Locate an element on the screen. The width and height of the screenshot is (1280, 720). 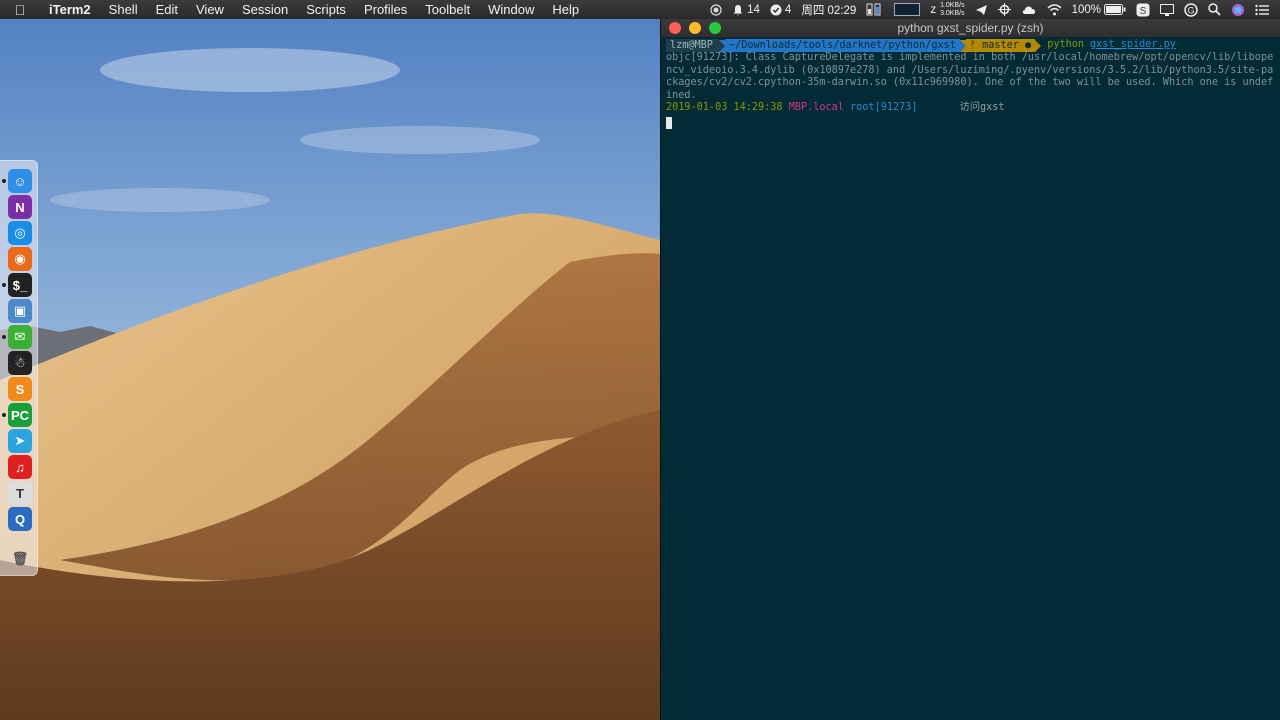
prompt-git-branch: ᚠ master ● is located at coordinates (1000, 45).